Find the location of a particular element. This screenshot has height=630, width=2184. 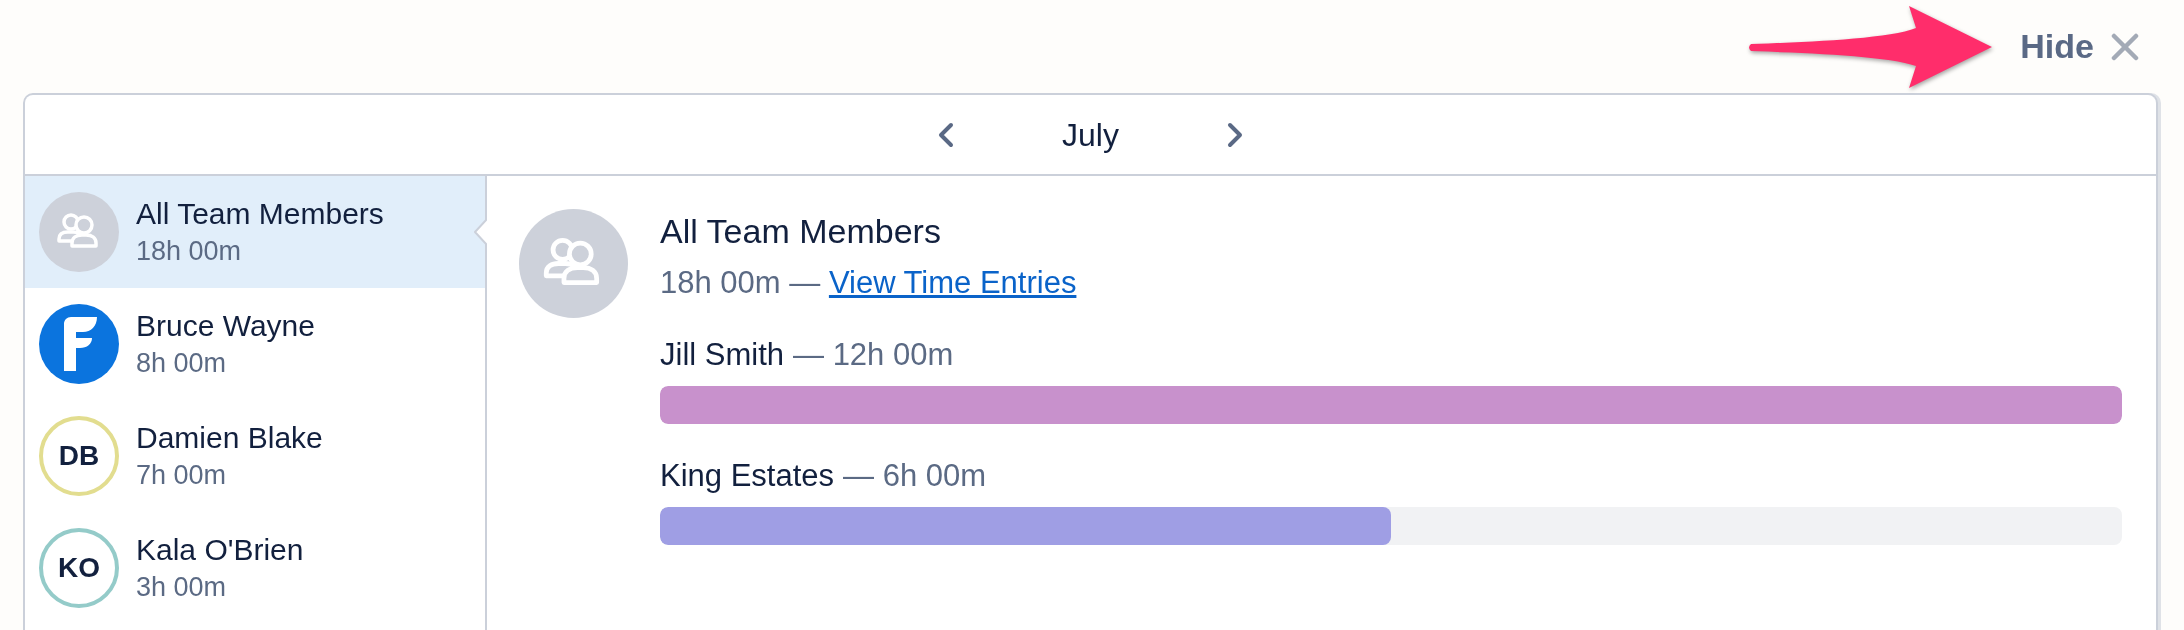

sidebar-item: DB Damien Blake 7h 00m is located at coordinates (256, 456).